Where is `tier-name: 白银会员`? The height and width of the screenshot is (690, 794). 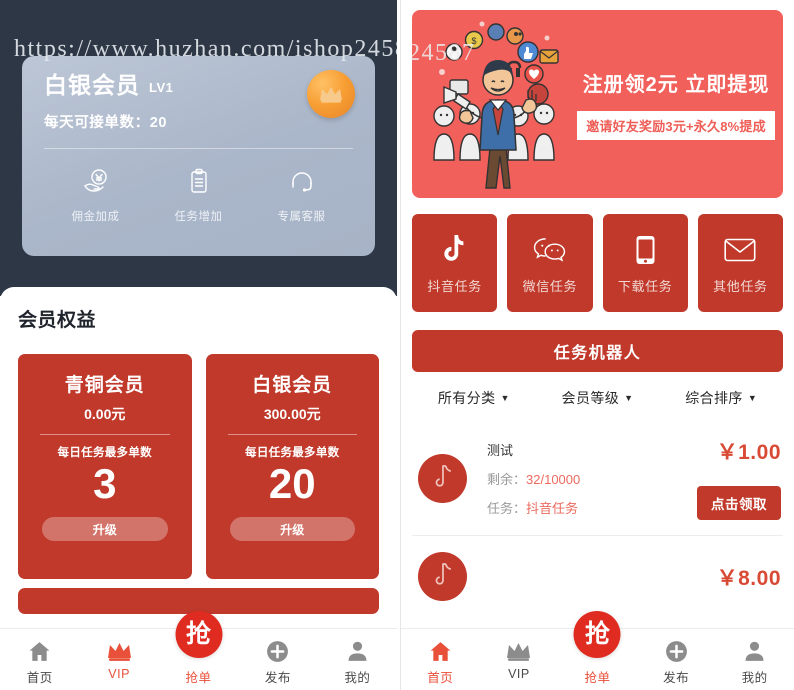 tier-name: 白银会员 is located at coordinates (292, 385).